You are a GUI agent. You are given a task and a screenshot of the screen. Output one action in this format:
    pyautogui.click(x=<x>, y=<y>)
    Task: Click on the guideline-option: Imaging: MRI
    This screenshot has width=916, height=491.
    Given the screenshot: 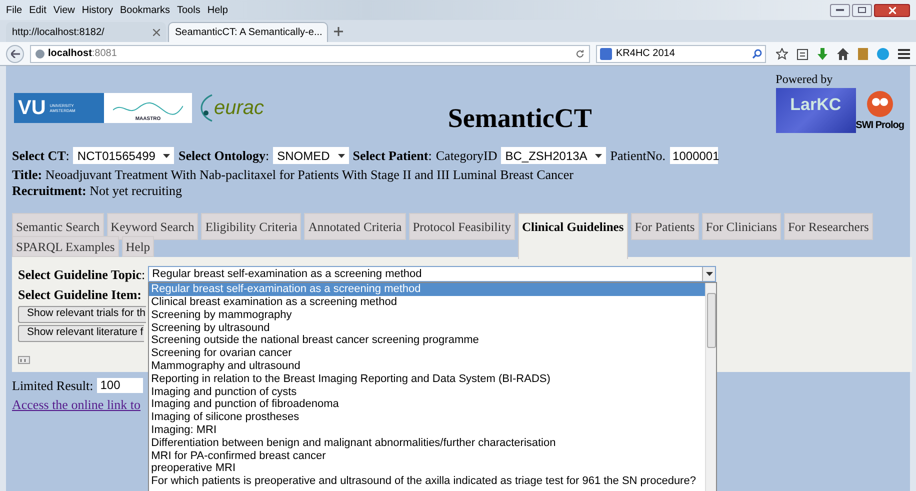 What is the action you would take?
    pyautogui.click(x=427, y=430)
    